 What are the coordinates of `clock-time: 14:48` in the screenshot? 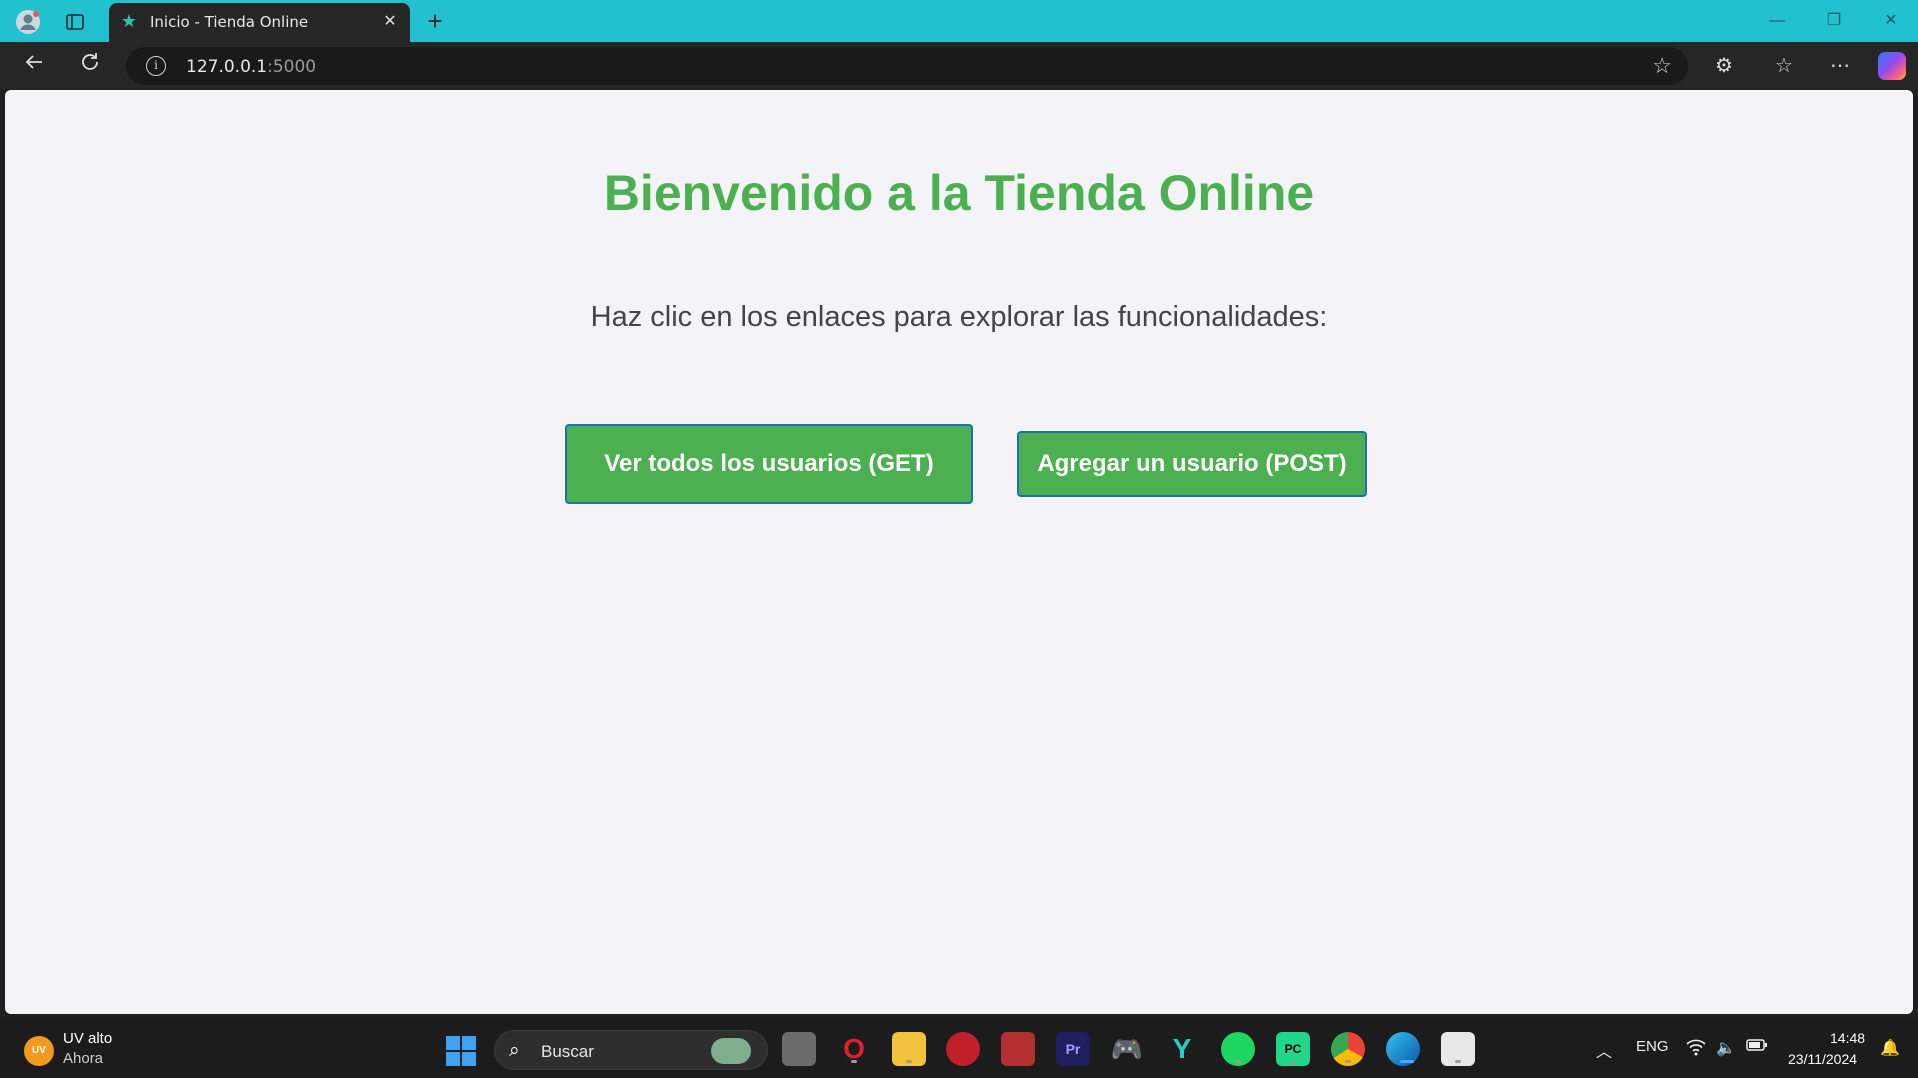 It's located at (1847, 1038).